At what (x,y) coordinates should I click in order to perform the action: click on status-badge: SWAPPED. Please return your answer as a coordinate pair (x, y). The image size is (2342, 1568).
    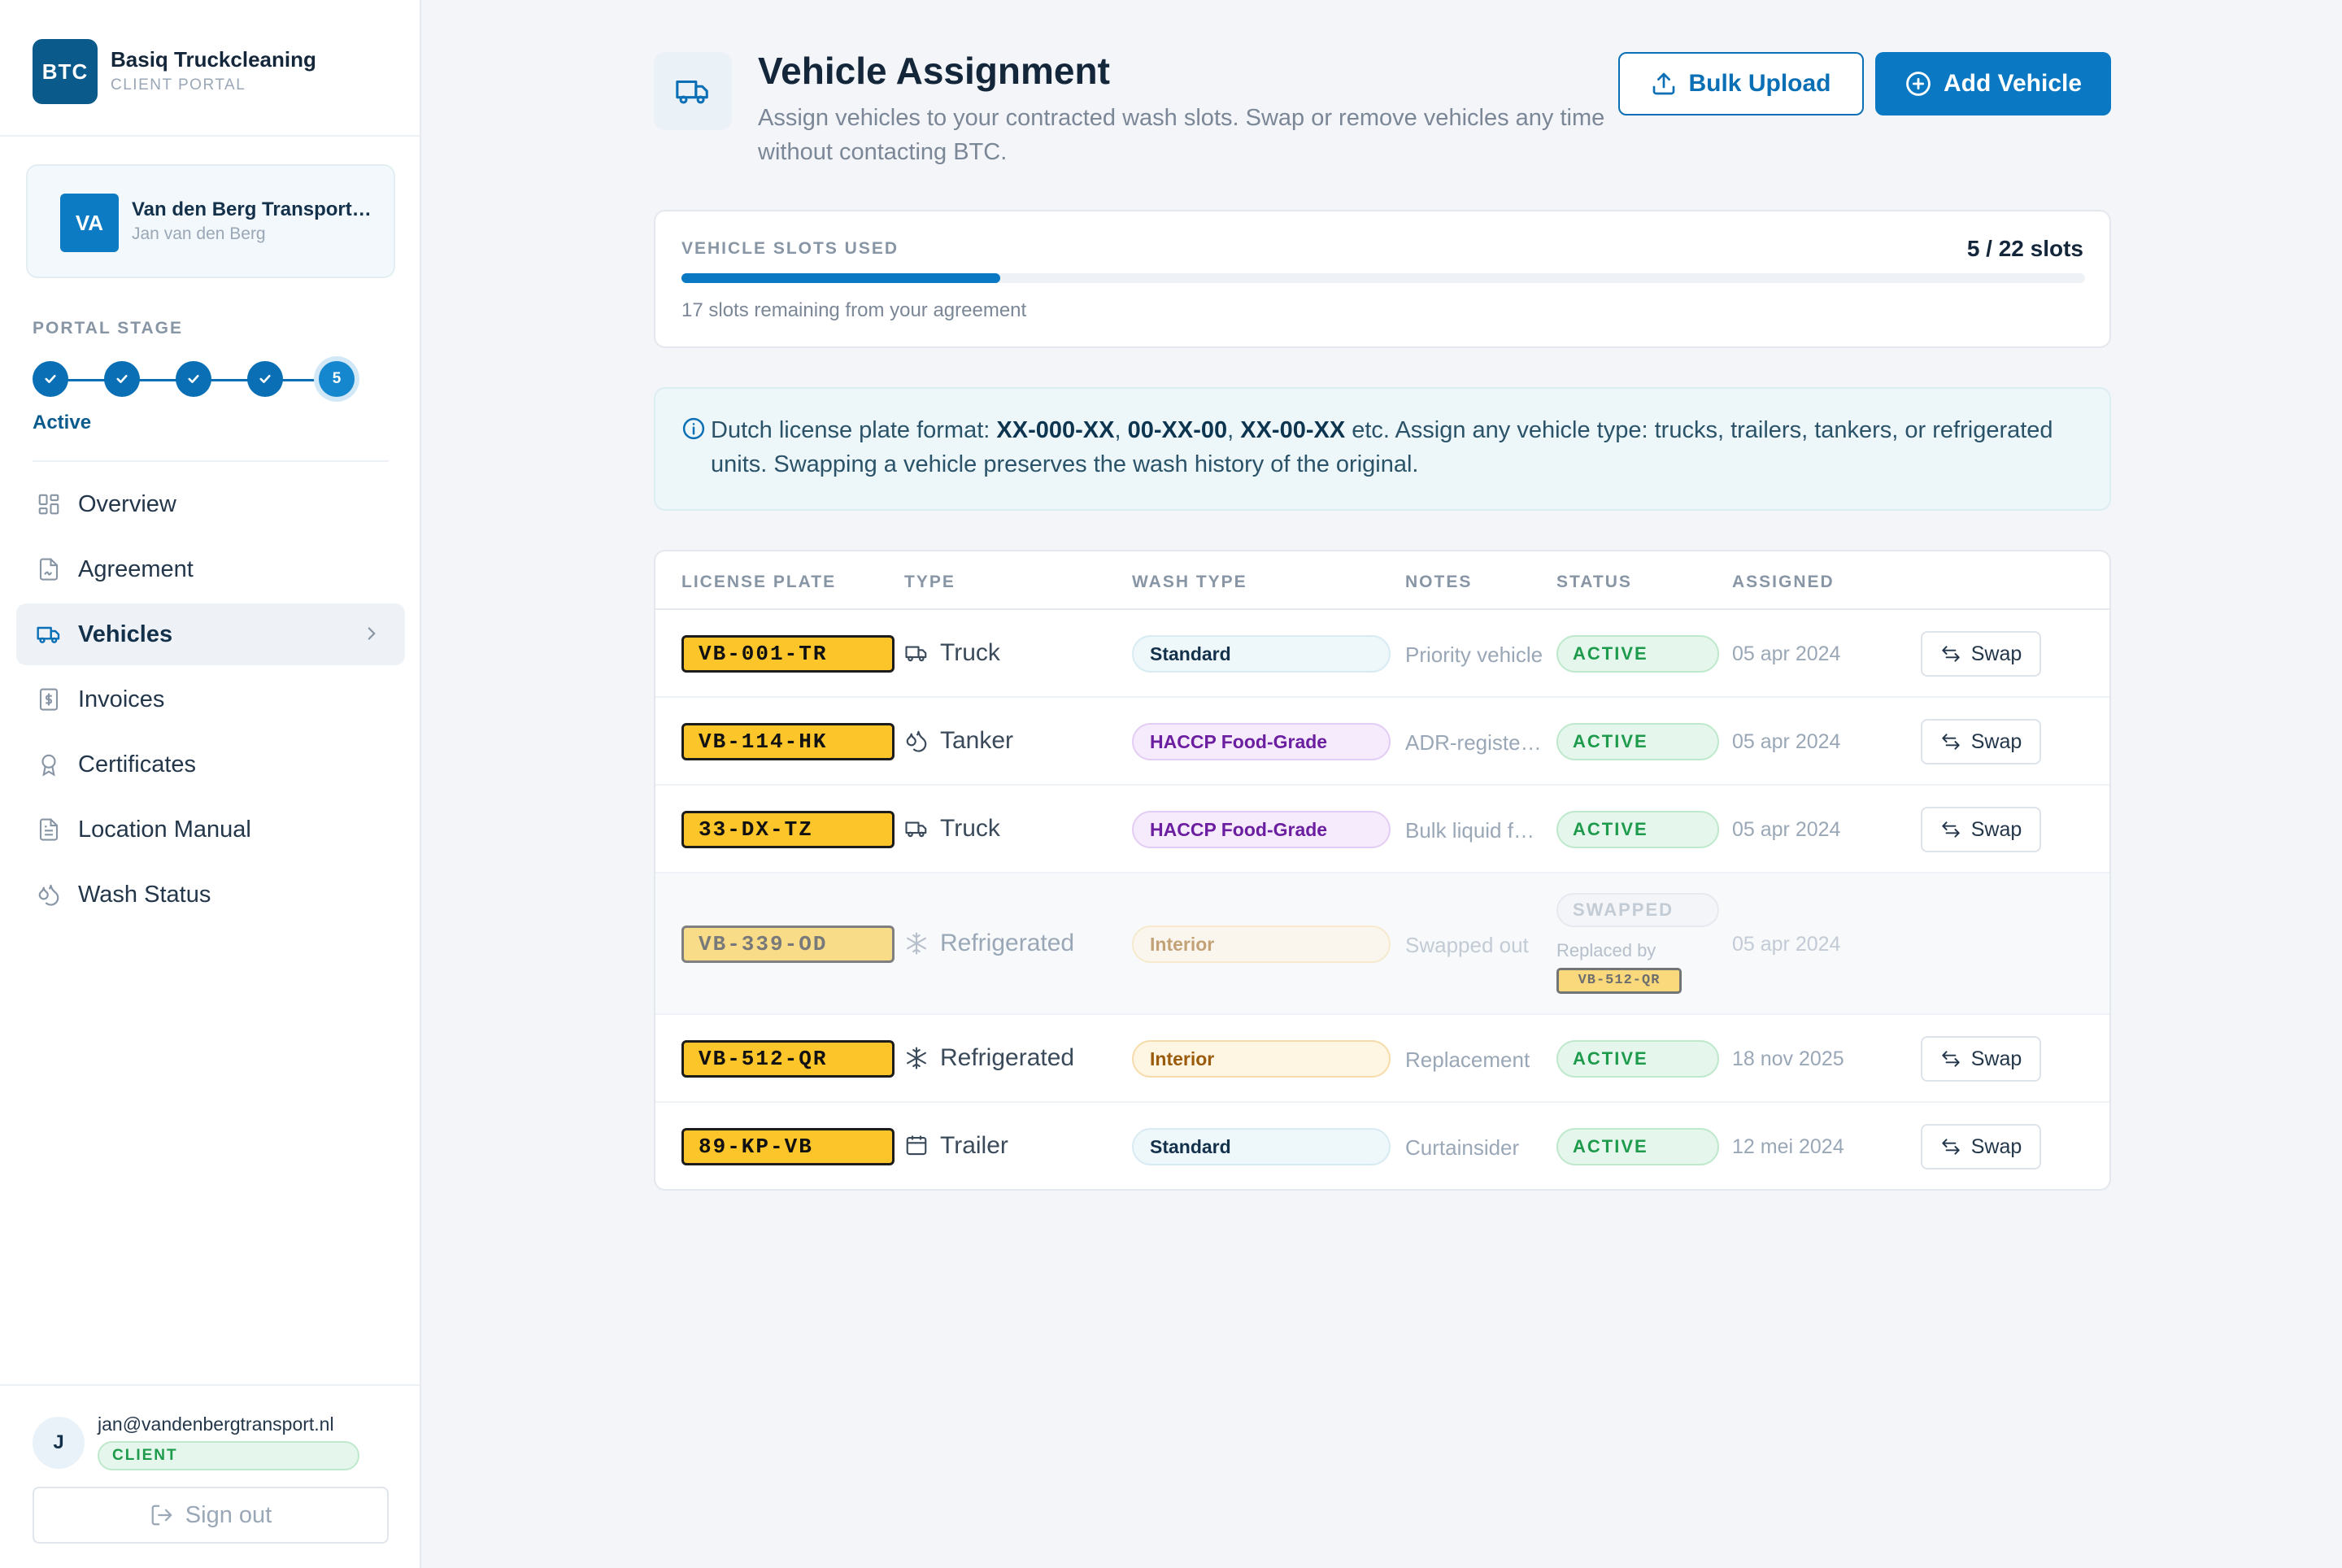
    Looking at the image, I should click on (1637, 910).